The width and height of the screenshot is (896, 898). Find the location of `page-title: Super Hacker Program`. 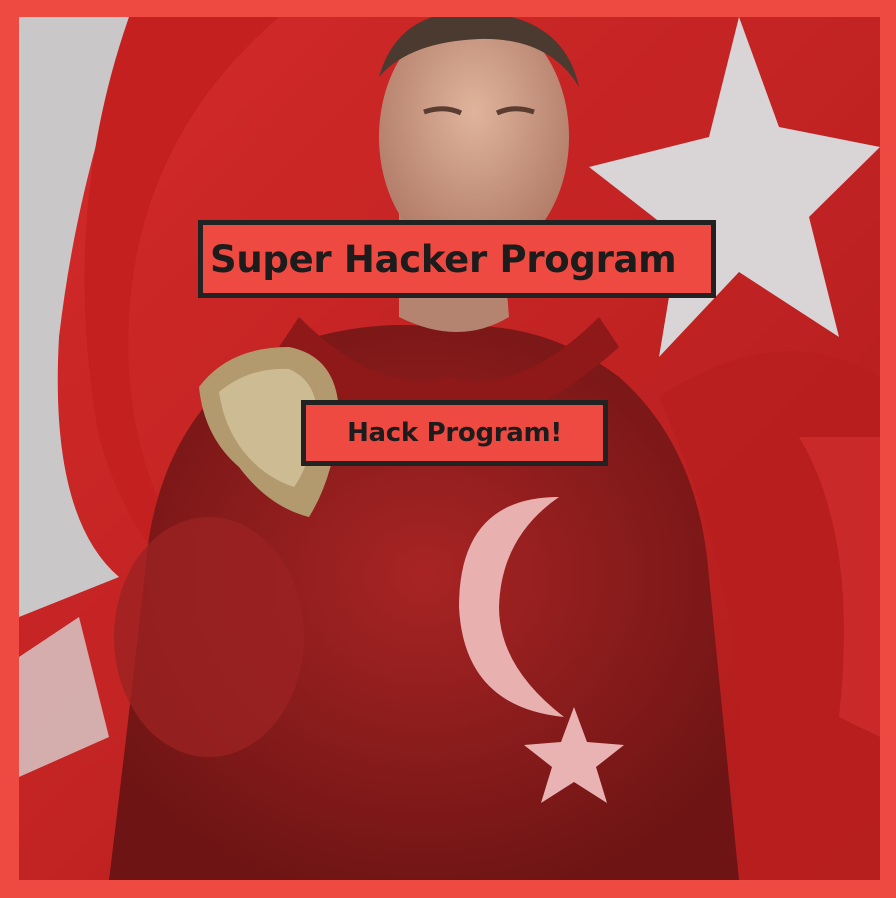

page-title: Super Hacker Program is located at coordinates (443, 259).